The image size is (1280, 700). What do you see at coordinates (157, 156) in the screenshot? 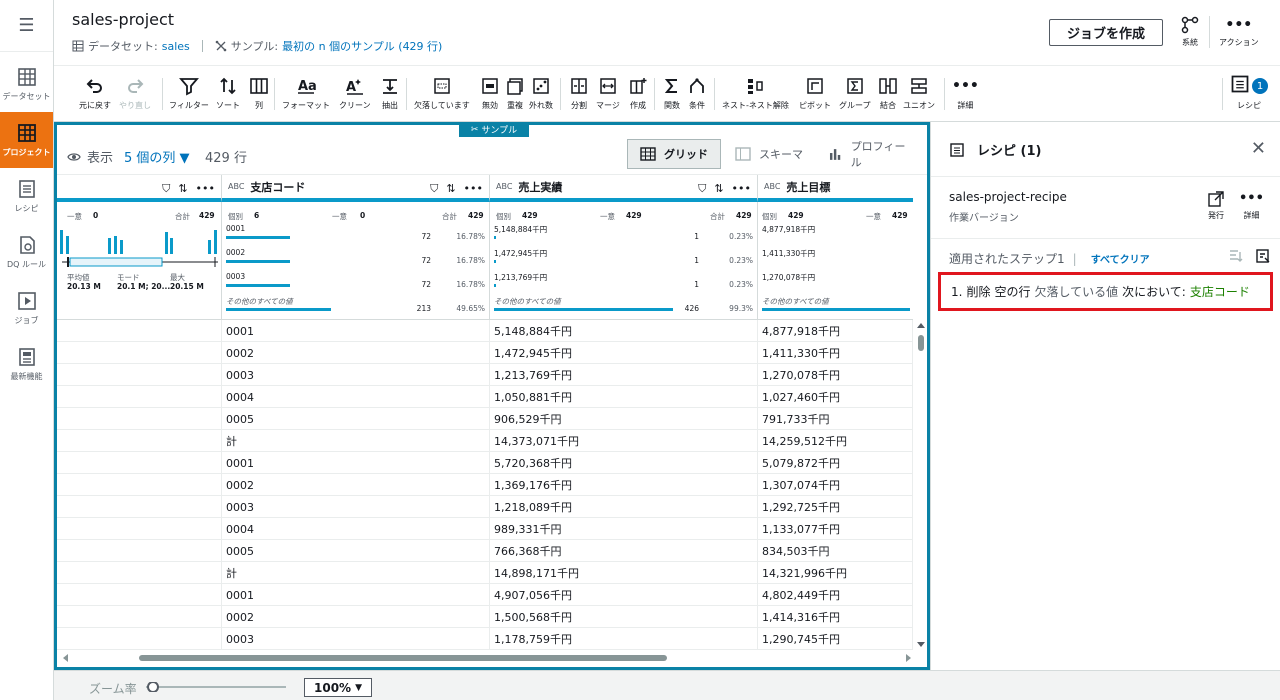
I see `columns-dropdown: 5 個の列 ▼` at bounding box center [157, 156].